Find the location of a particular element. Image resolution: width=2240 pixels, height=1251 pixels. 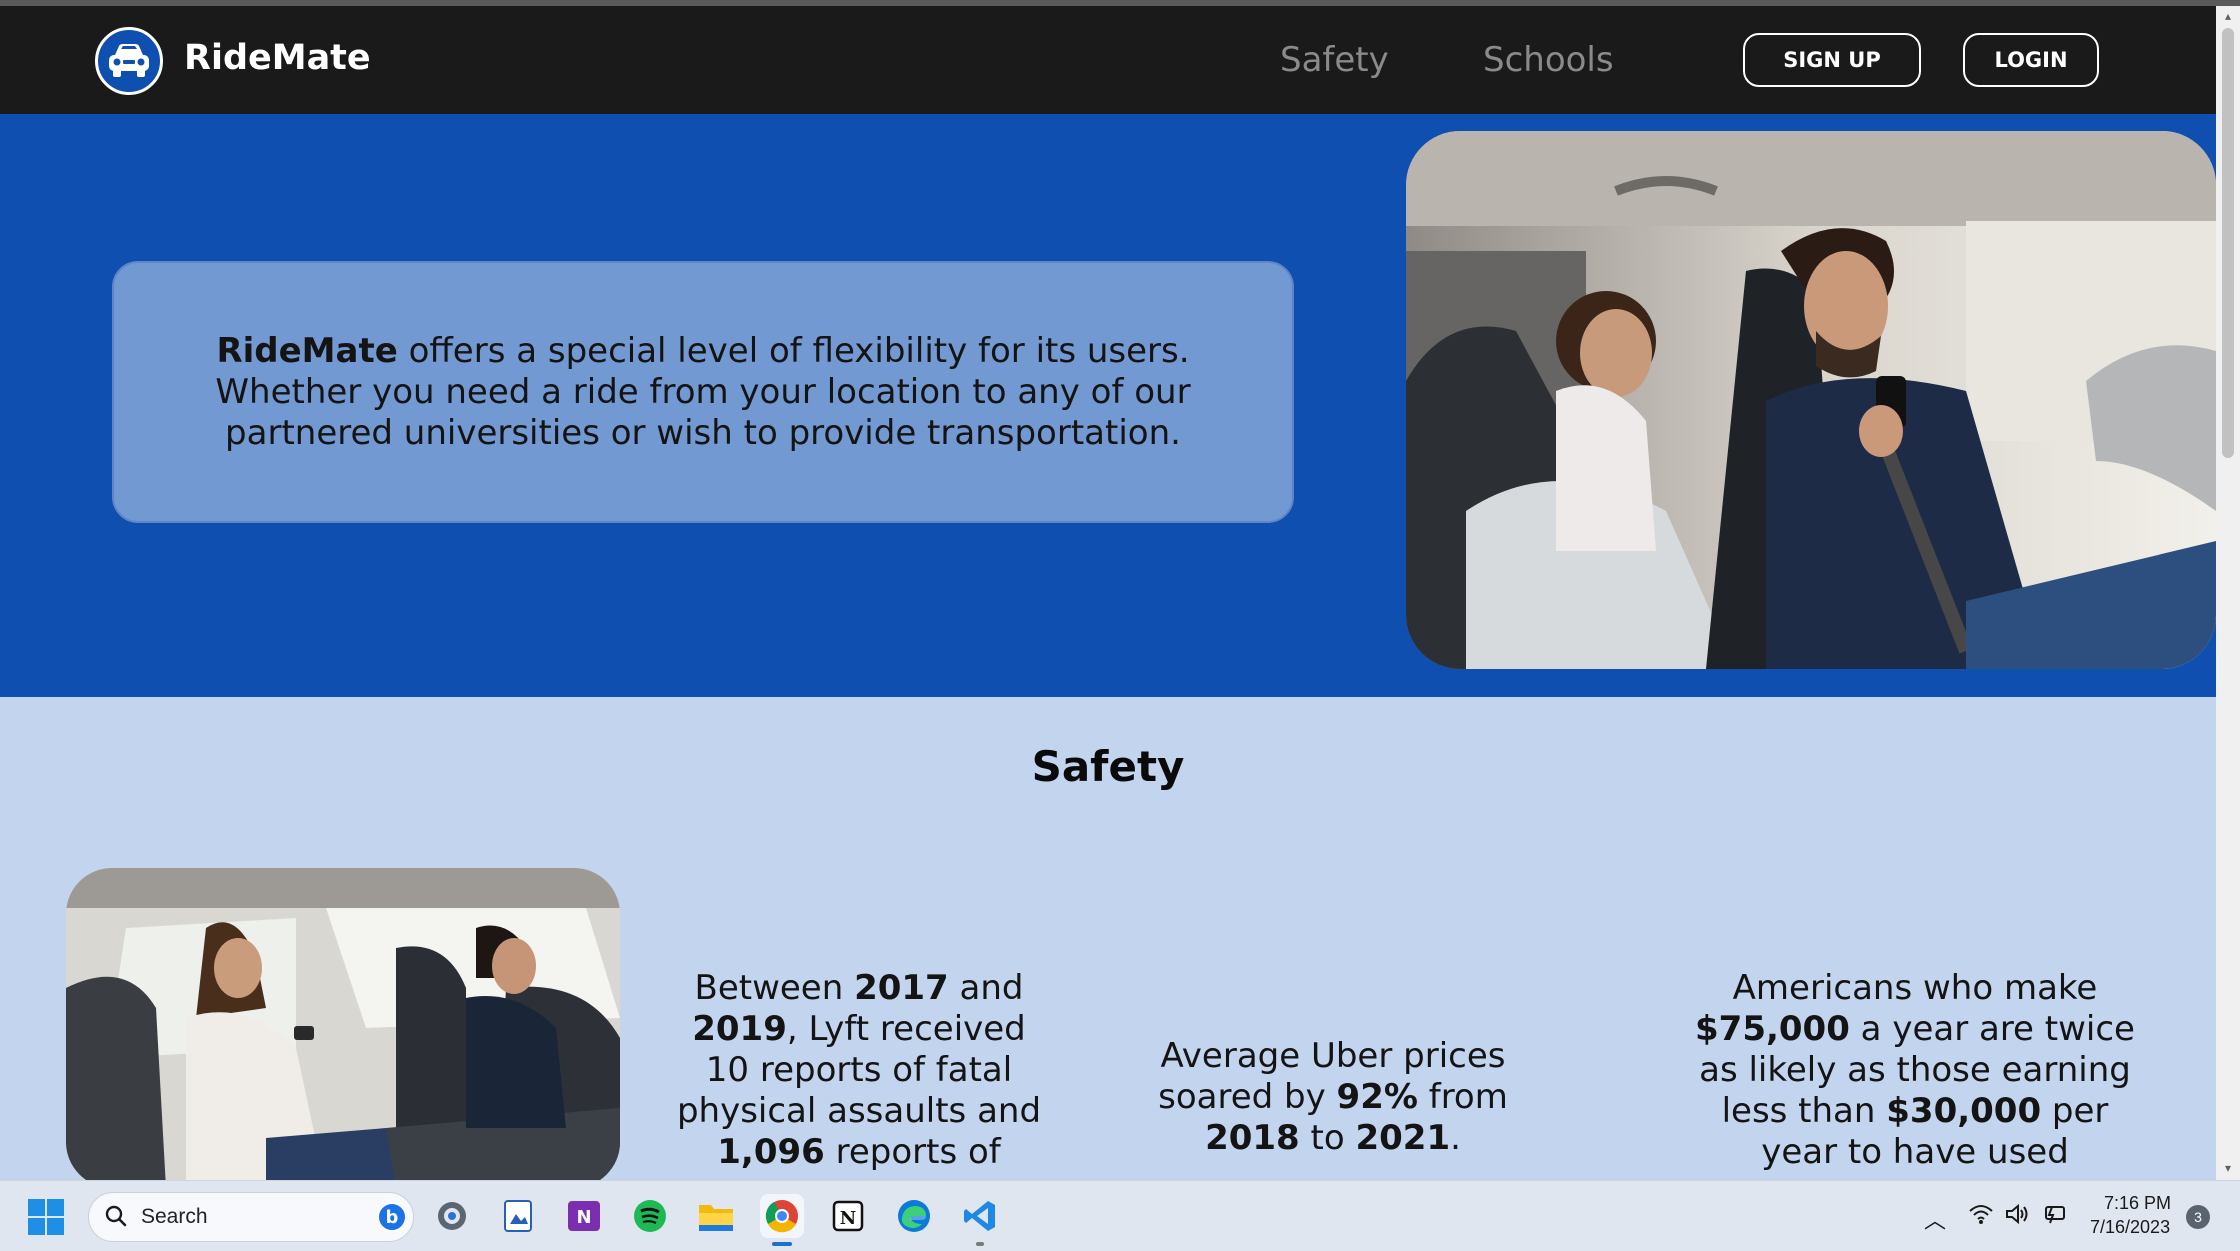

hero-brand-bold: RideMate is located at coordinates (307, 350).